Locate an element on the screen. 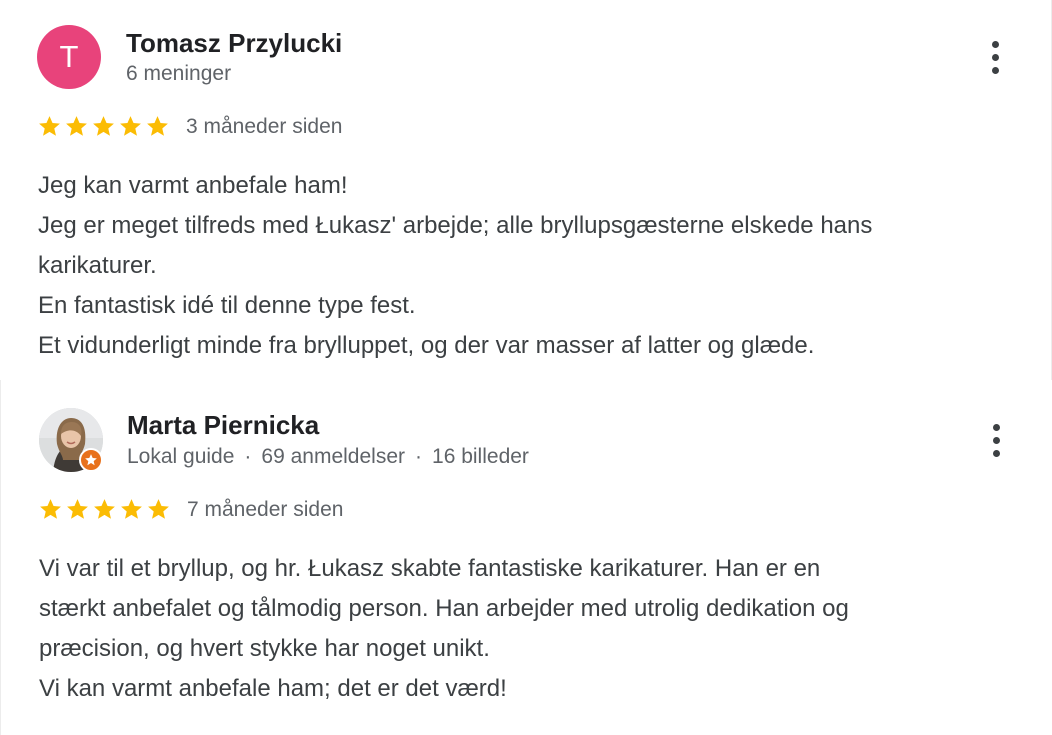 This screenshot has height=735, width=1052. local-guide-badge-icon is located at coordinates (91, 460).